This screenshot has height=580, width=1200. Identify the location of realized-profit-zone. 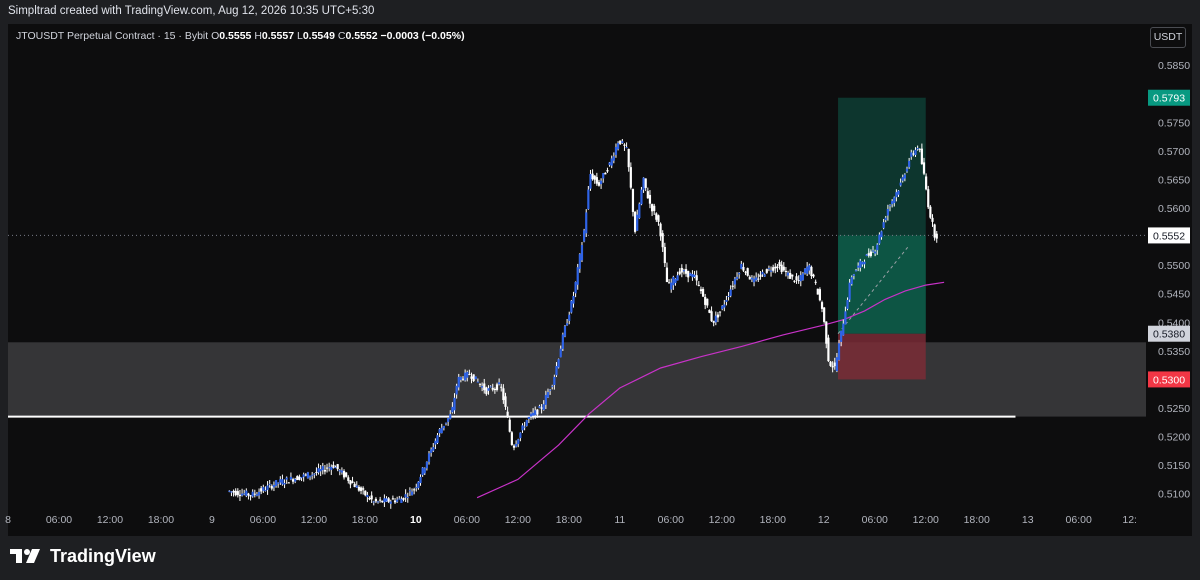
(882, 284).